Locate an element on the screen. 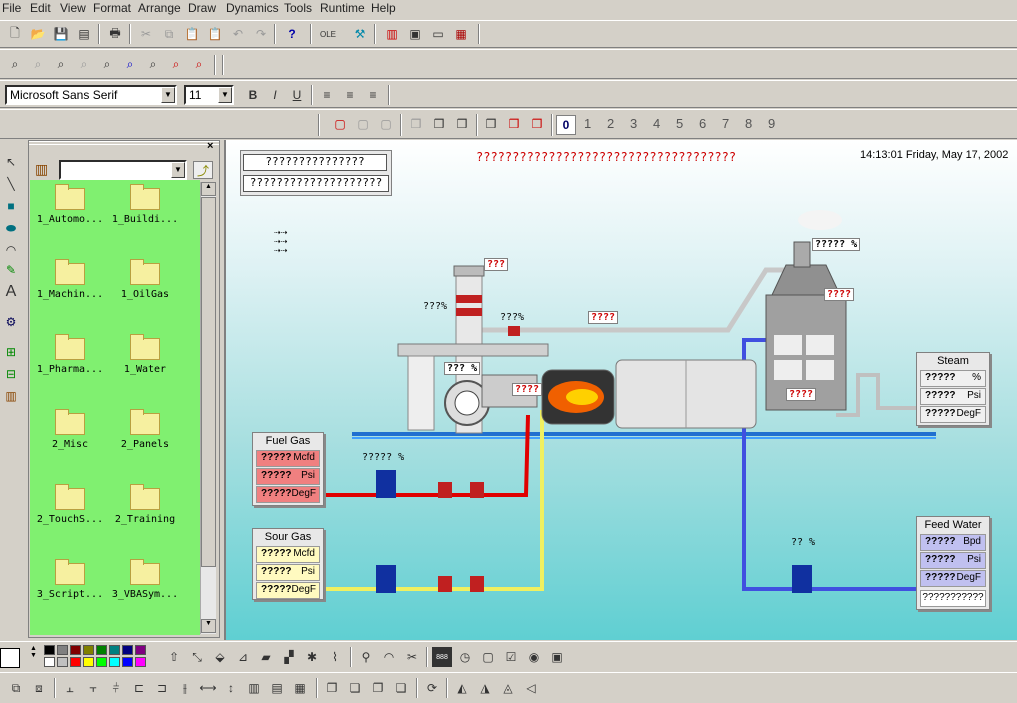 This screenshot has height=703, width=1017. layer-5-button: 5 is located at coordinates (679, 123).